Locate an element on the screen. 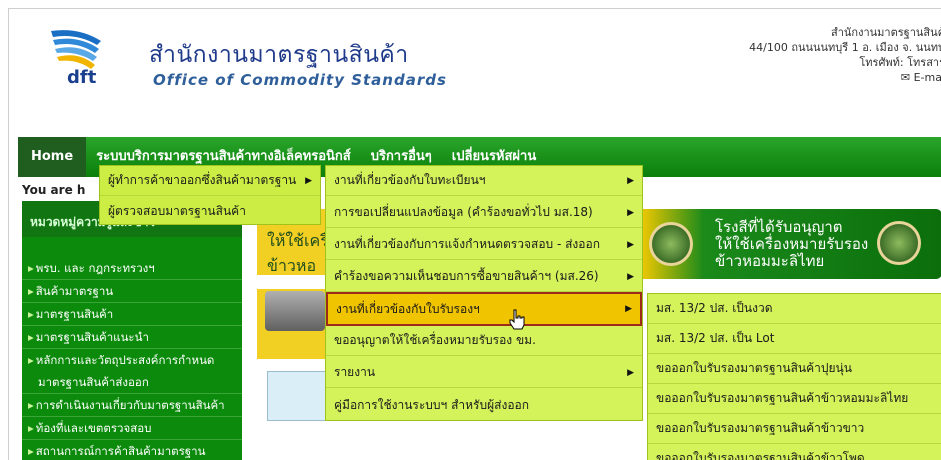  sidebar-item: ▸ พรบ. และ กฎกระทรวงฯ is located at coordinates (132, 268).